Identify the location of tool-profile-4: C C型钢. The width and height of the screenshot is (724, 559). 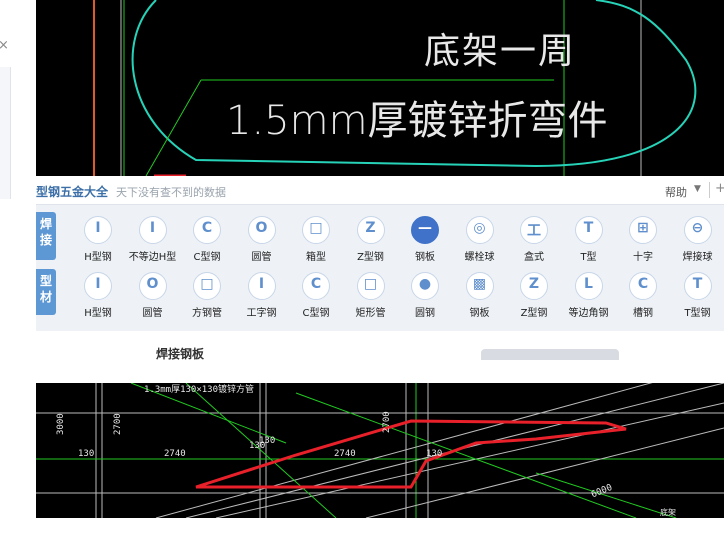
(316, 297).